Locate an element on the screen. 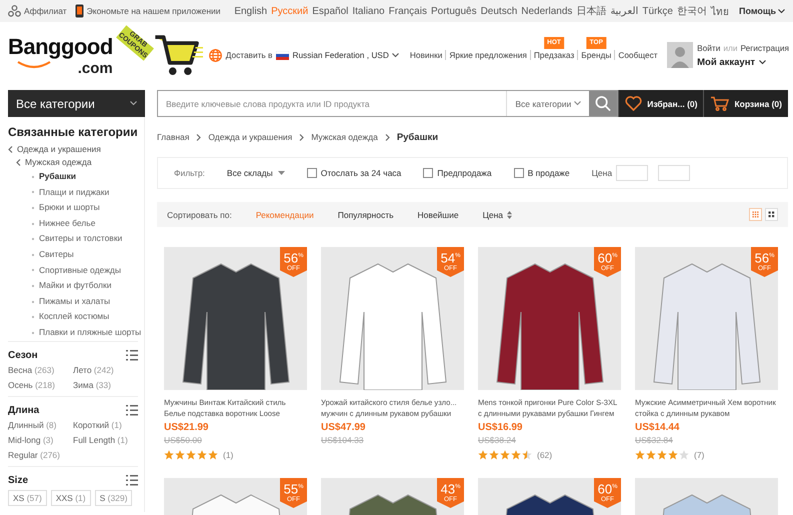 This screenshot has height=515, width=793. language-link: 한국어 is located at coordinates (691, 11).